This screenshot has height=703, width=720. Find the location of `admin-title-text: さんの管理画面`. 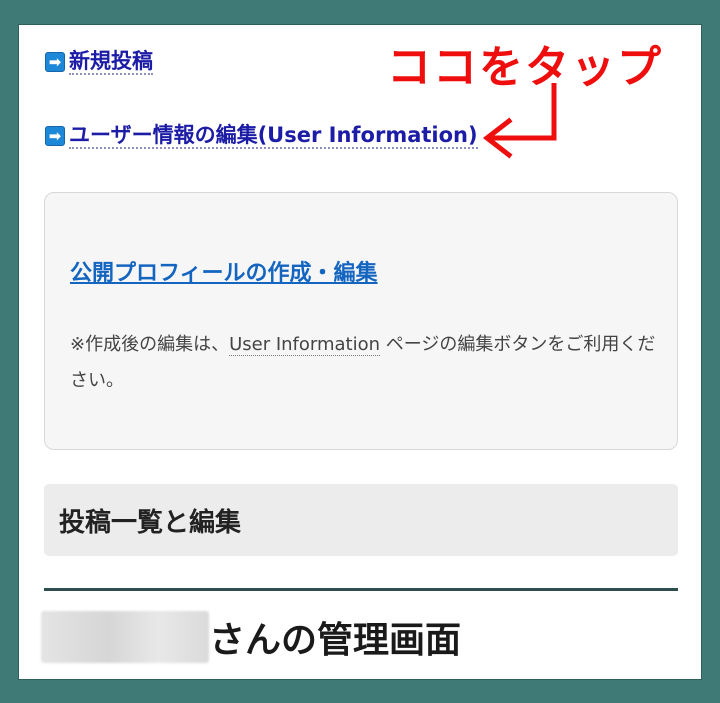

admin-title-text: さんの管理画面 is located at coordinates (335, 640).